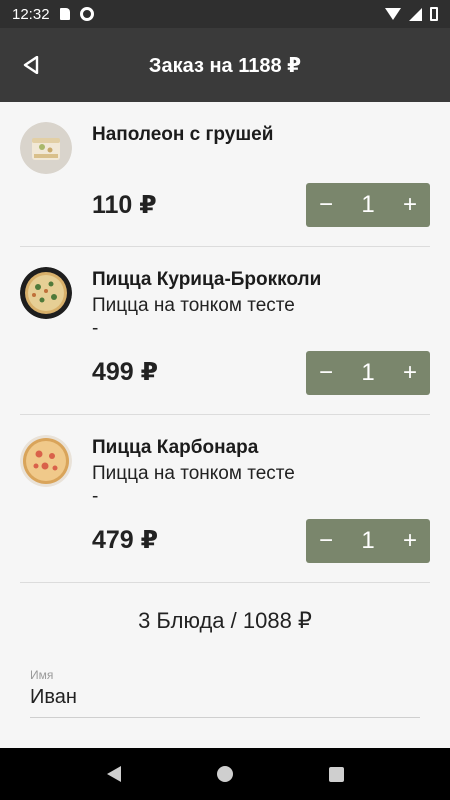  I want to click on item-price: 110 ₽, so click(124, 205).